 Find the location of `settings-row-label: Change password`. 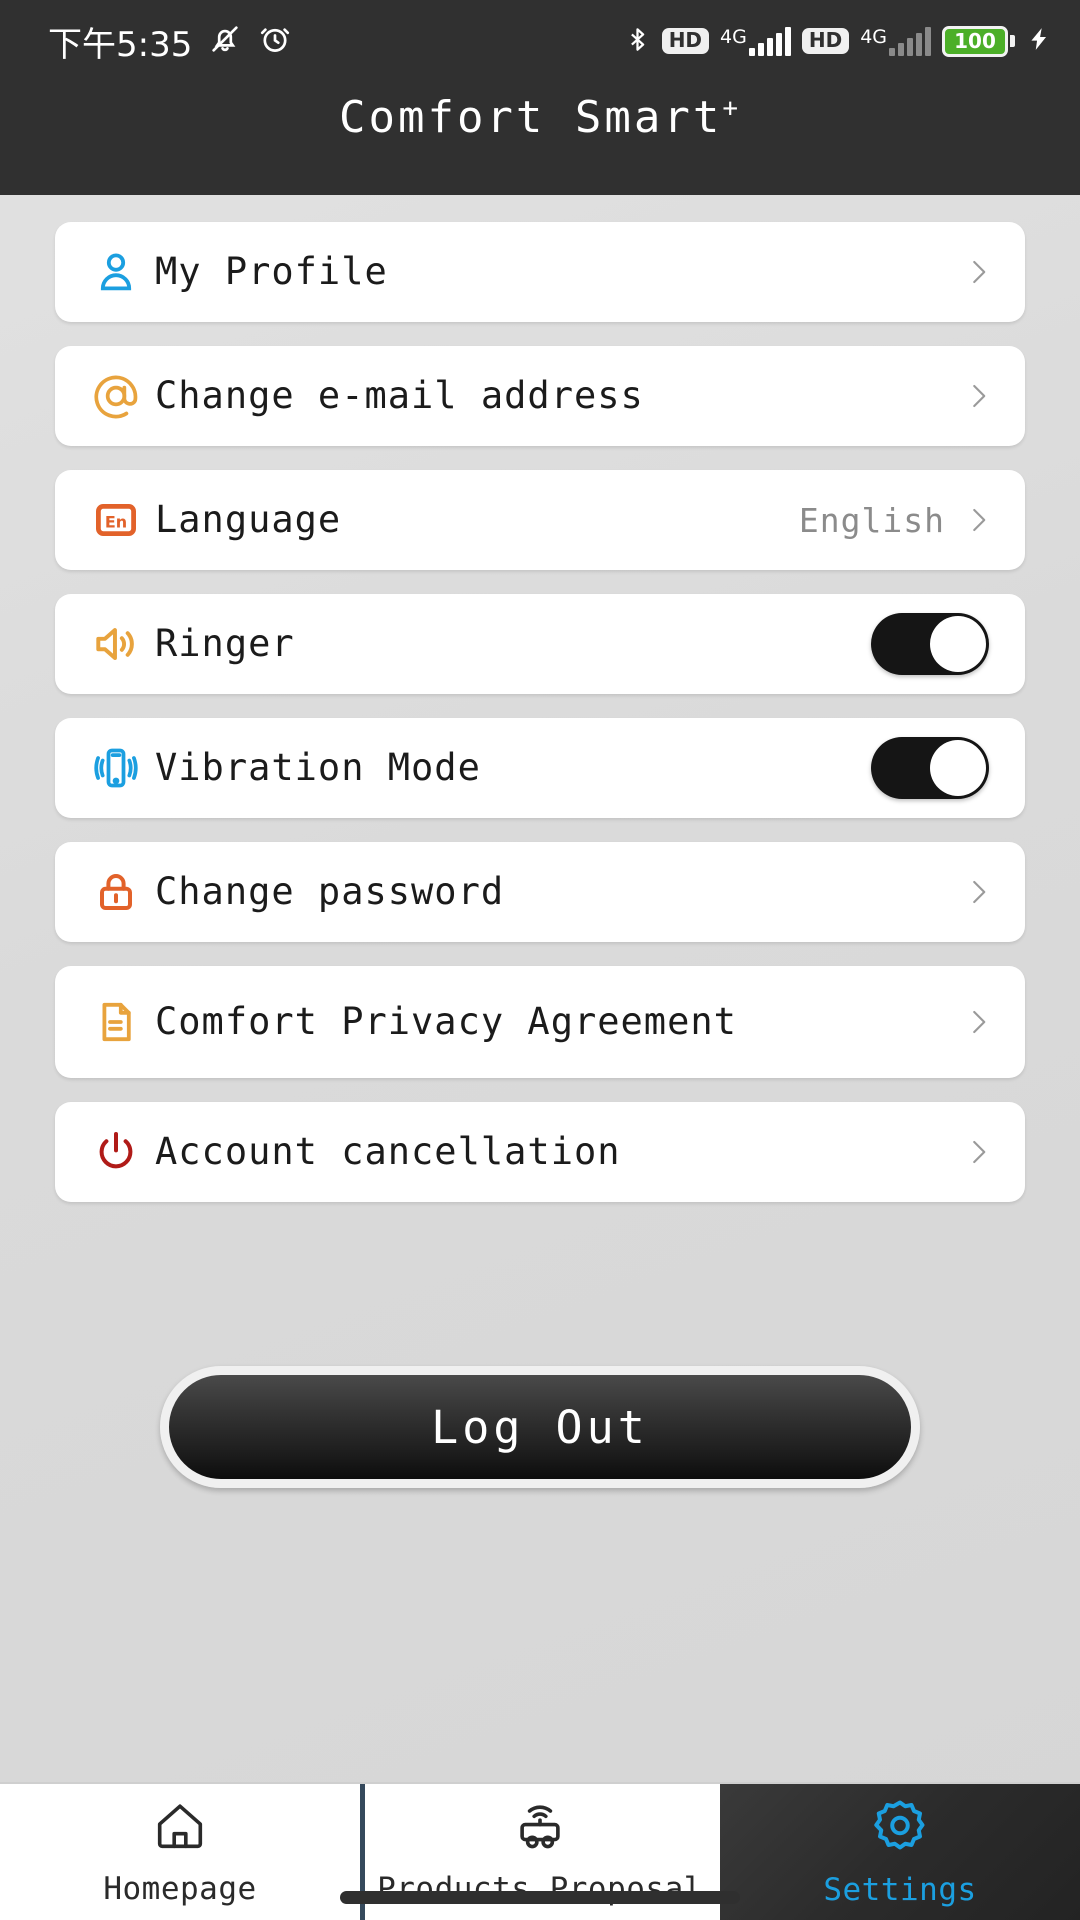

settings-row-label: Change password is located at coordinates (330, 892).